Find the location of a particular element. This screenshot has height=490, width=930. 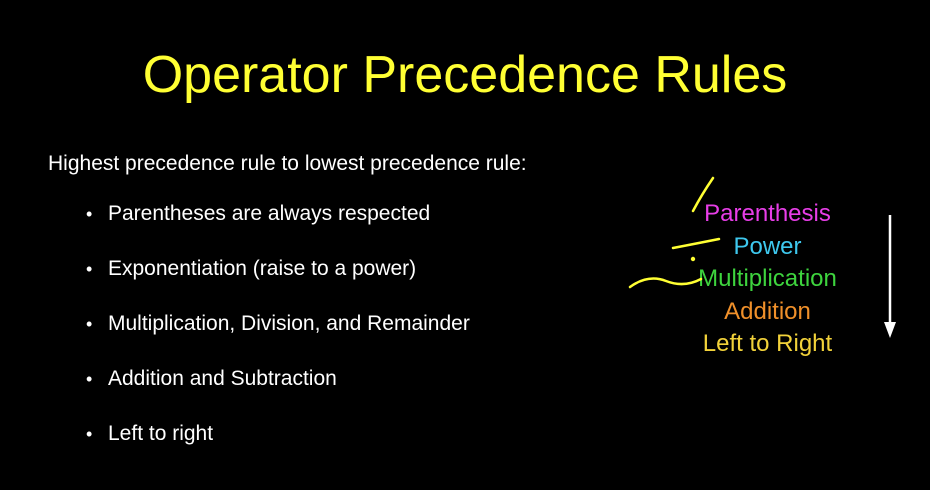

arrow-down-icon is located at coordinates (890, 330).